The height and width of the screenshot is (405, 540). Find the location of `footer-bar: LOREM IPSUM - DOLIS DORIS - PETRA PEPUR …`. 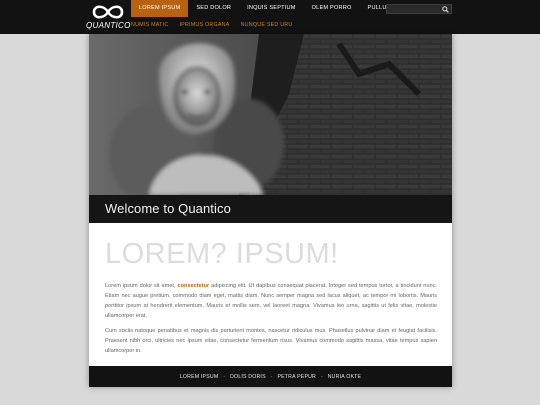

footer-bar: LOREM IPSUM - DOLIS DORIS - PETRA PEPUR … is located at coordinates (270, 376).